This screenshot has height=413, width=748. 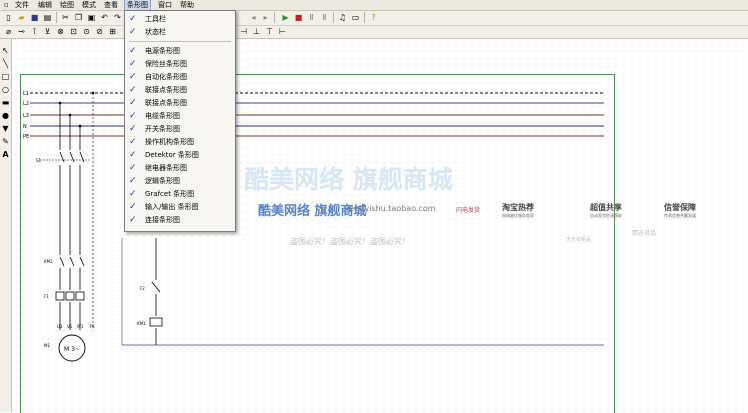 What do you see at coordinates (180, 41) in the screenshot?
I see `menu-separator` at bounding box center [180, 41].